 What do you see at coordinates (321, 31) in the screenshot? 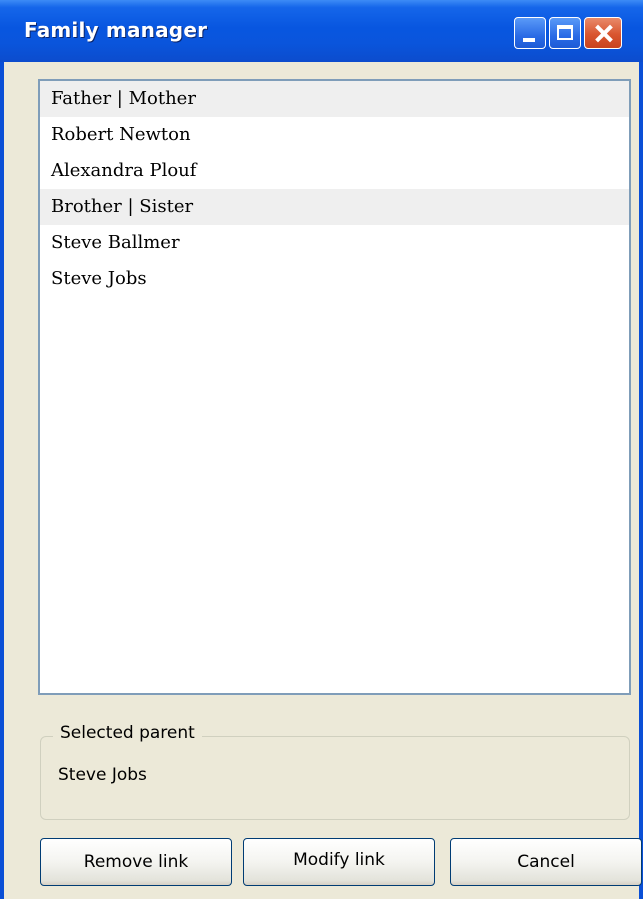
I see `title-bar: Family manager` at bounding box center [321, 31].